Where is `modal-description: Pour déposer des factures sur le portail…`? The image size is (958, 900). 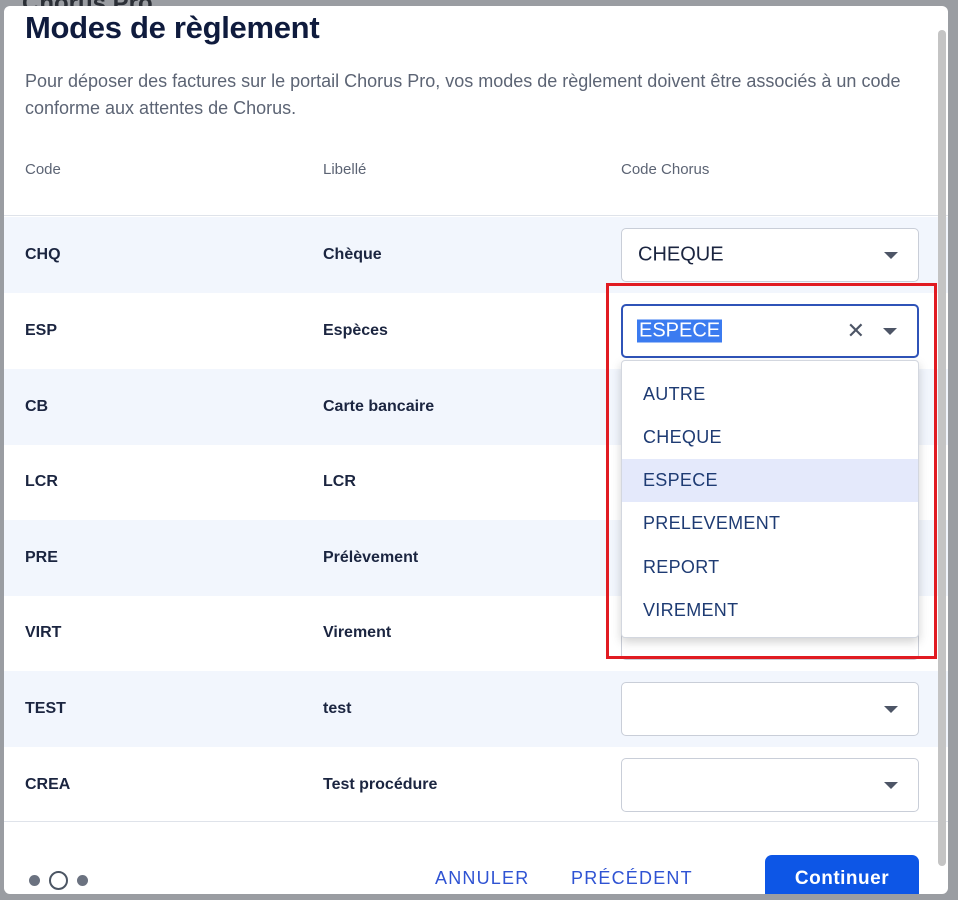 modal-description: Pour déposer des factures sur le portail… is located at coordinates (463, 94).